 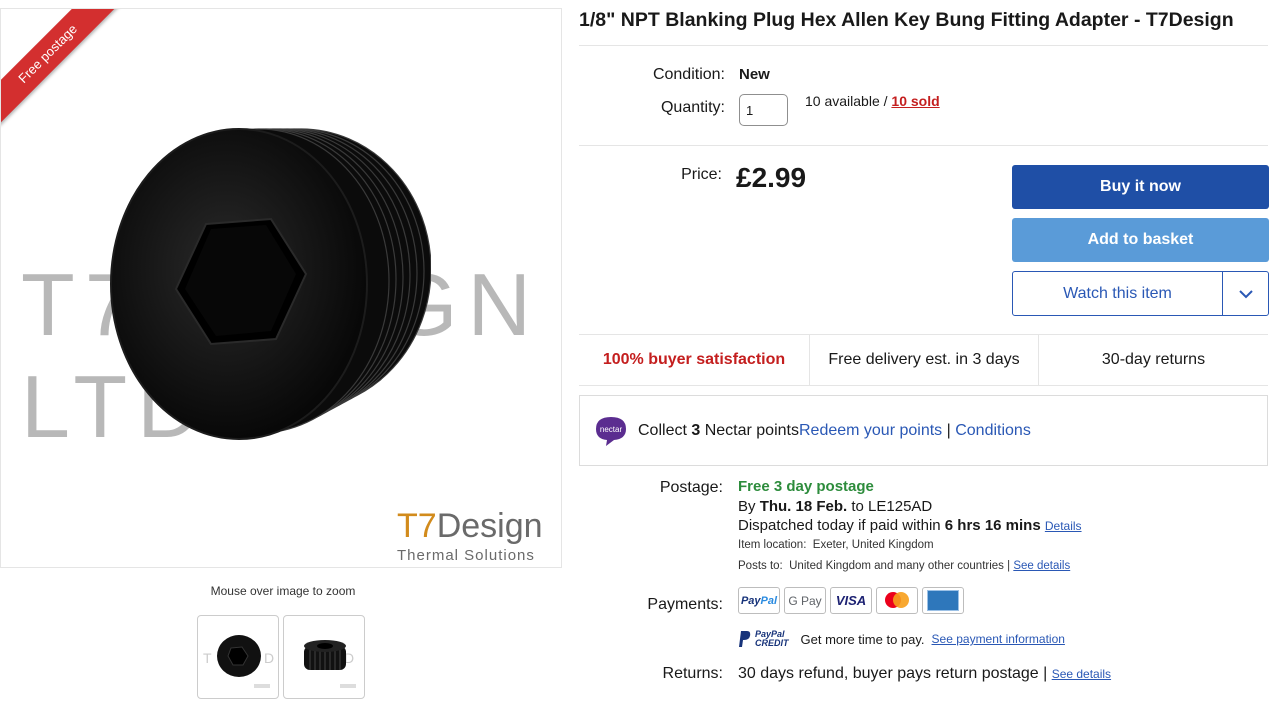 I want to click on nectar-logo-text: nectar, so click(x=611, y=429).